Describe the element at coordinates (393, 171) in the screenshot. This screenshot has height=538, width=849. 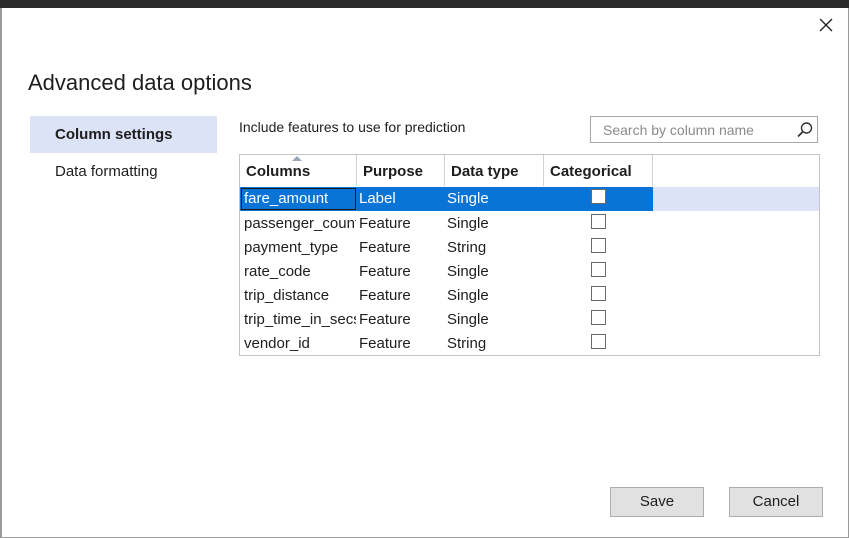
I see `header-purpose-label: Purpose` at that location.